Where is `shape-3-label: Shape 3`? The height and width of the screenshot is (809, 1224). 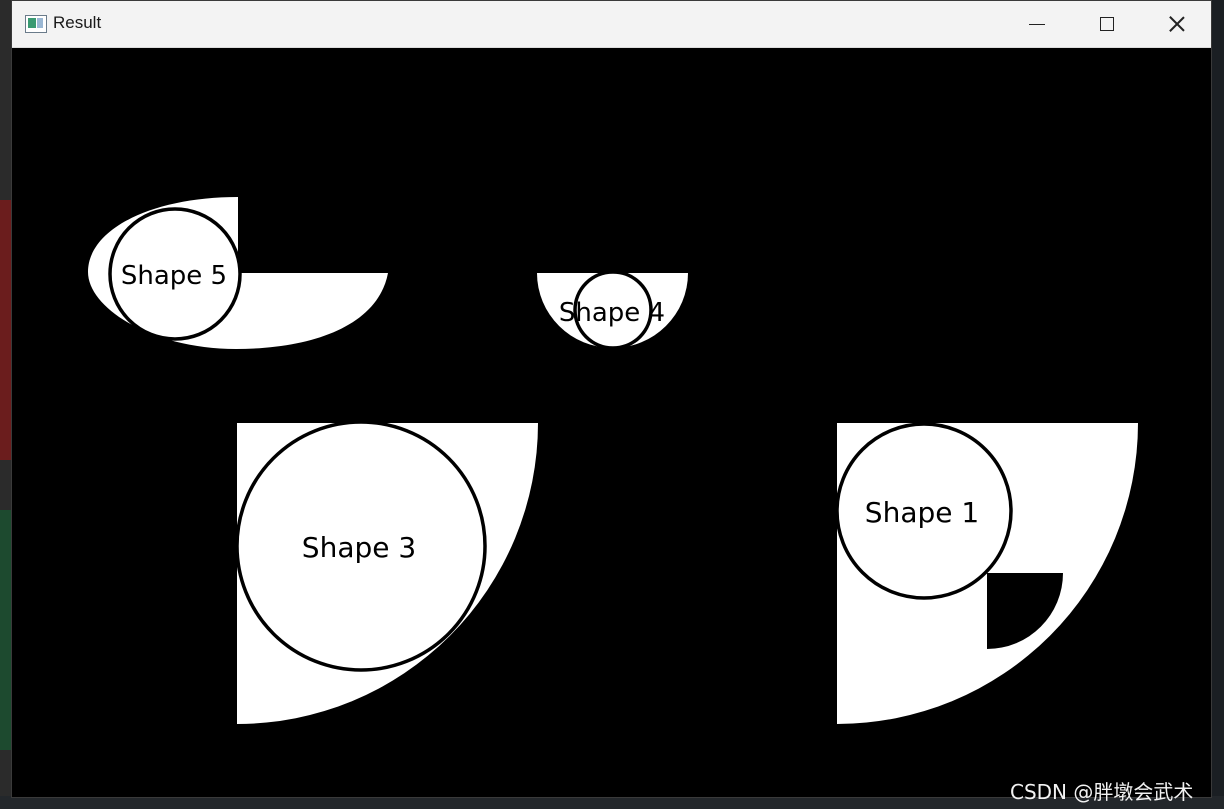
shape-3-label: Shape 3 is located at coordinates (359, 547).